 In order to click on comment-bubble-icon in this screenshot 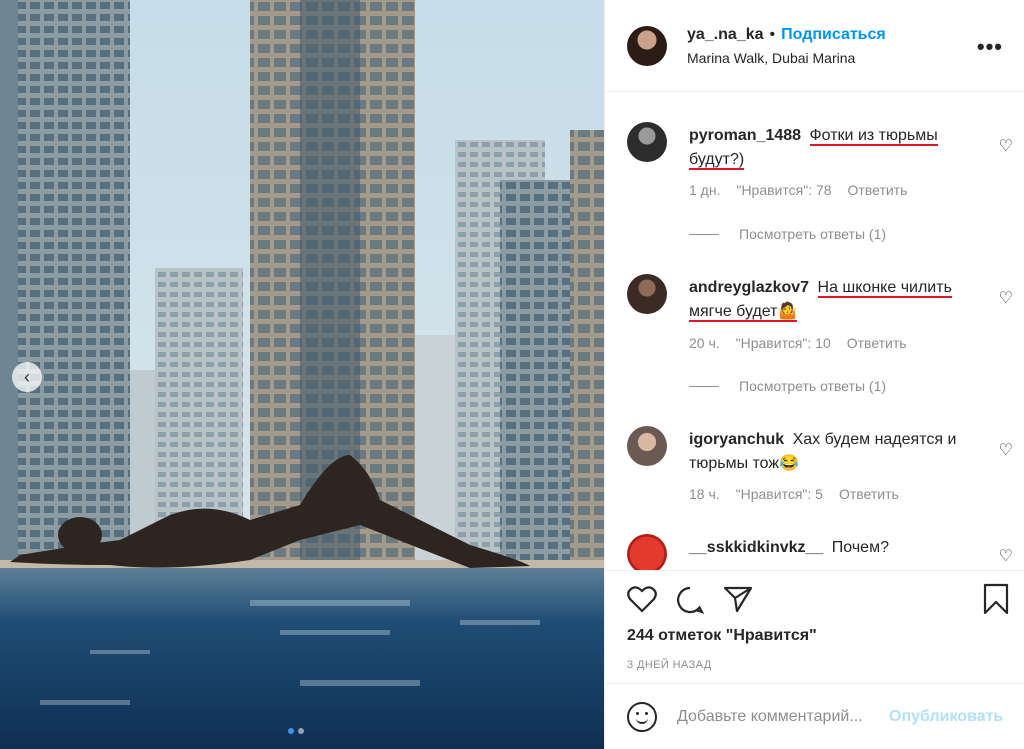, I will do `click(690, 602)`.